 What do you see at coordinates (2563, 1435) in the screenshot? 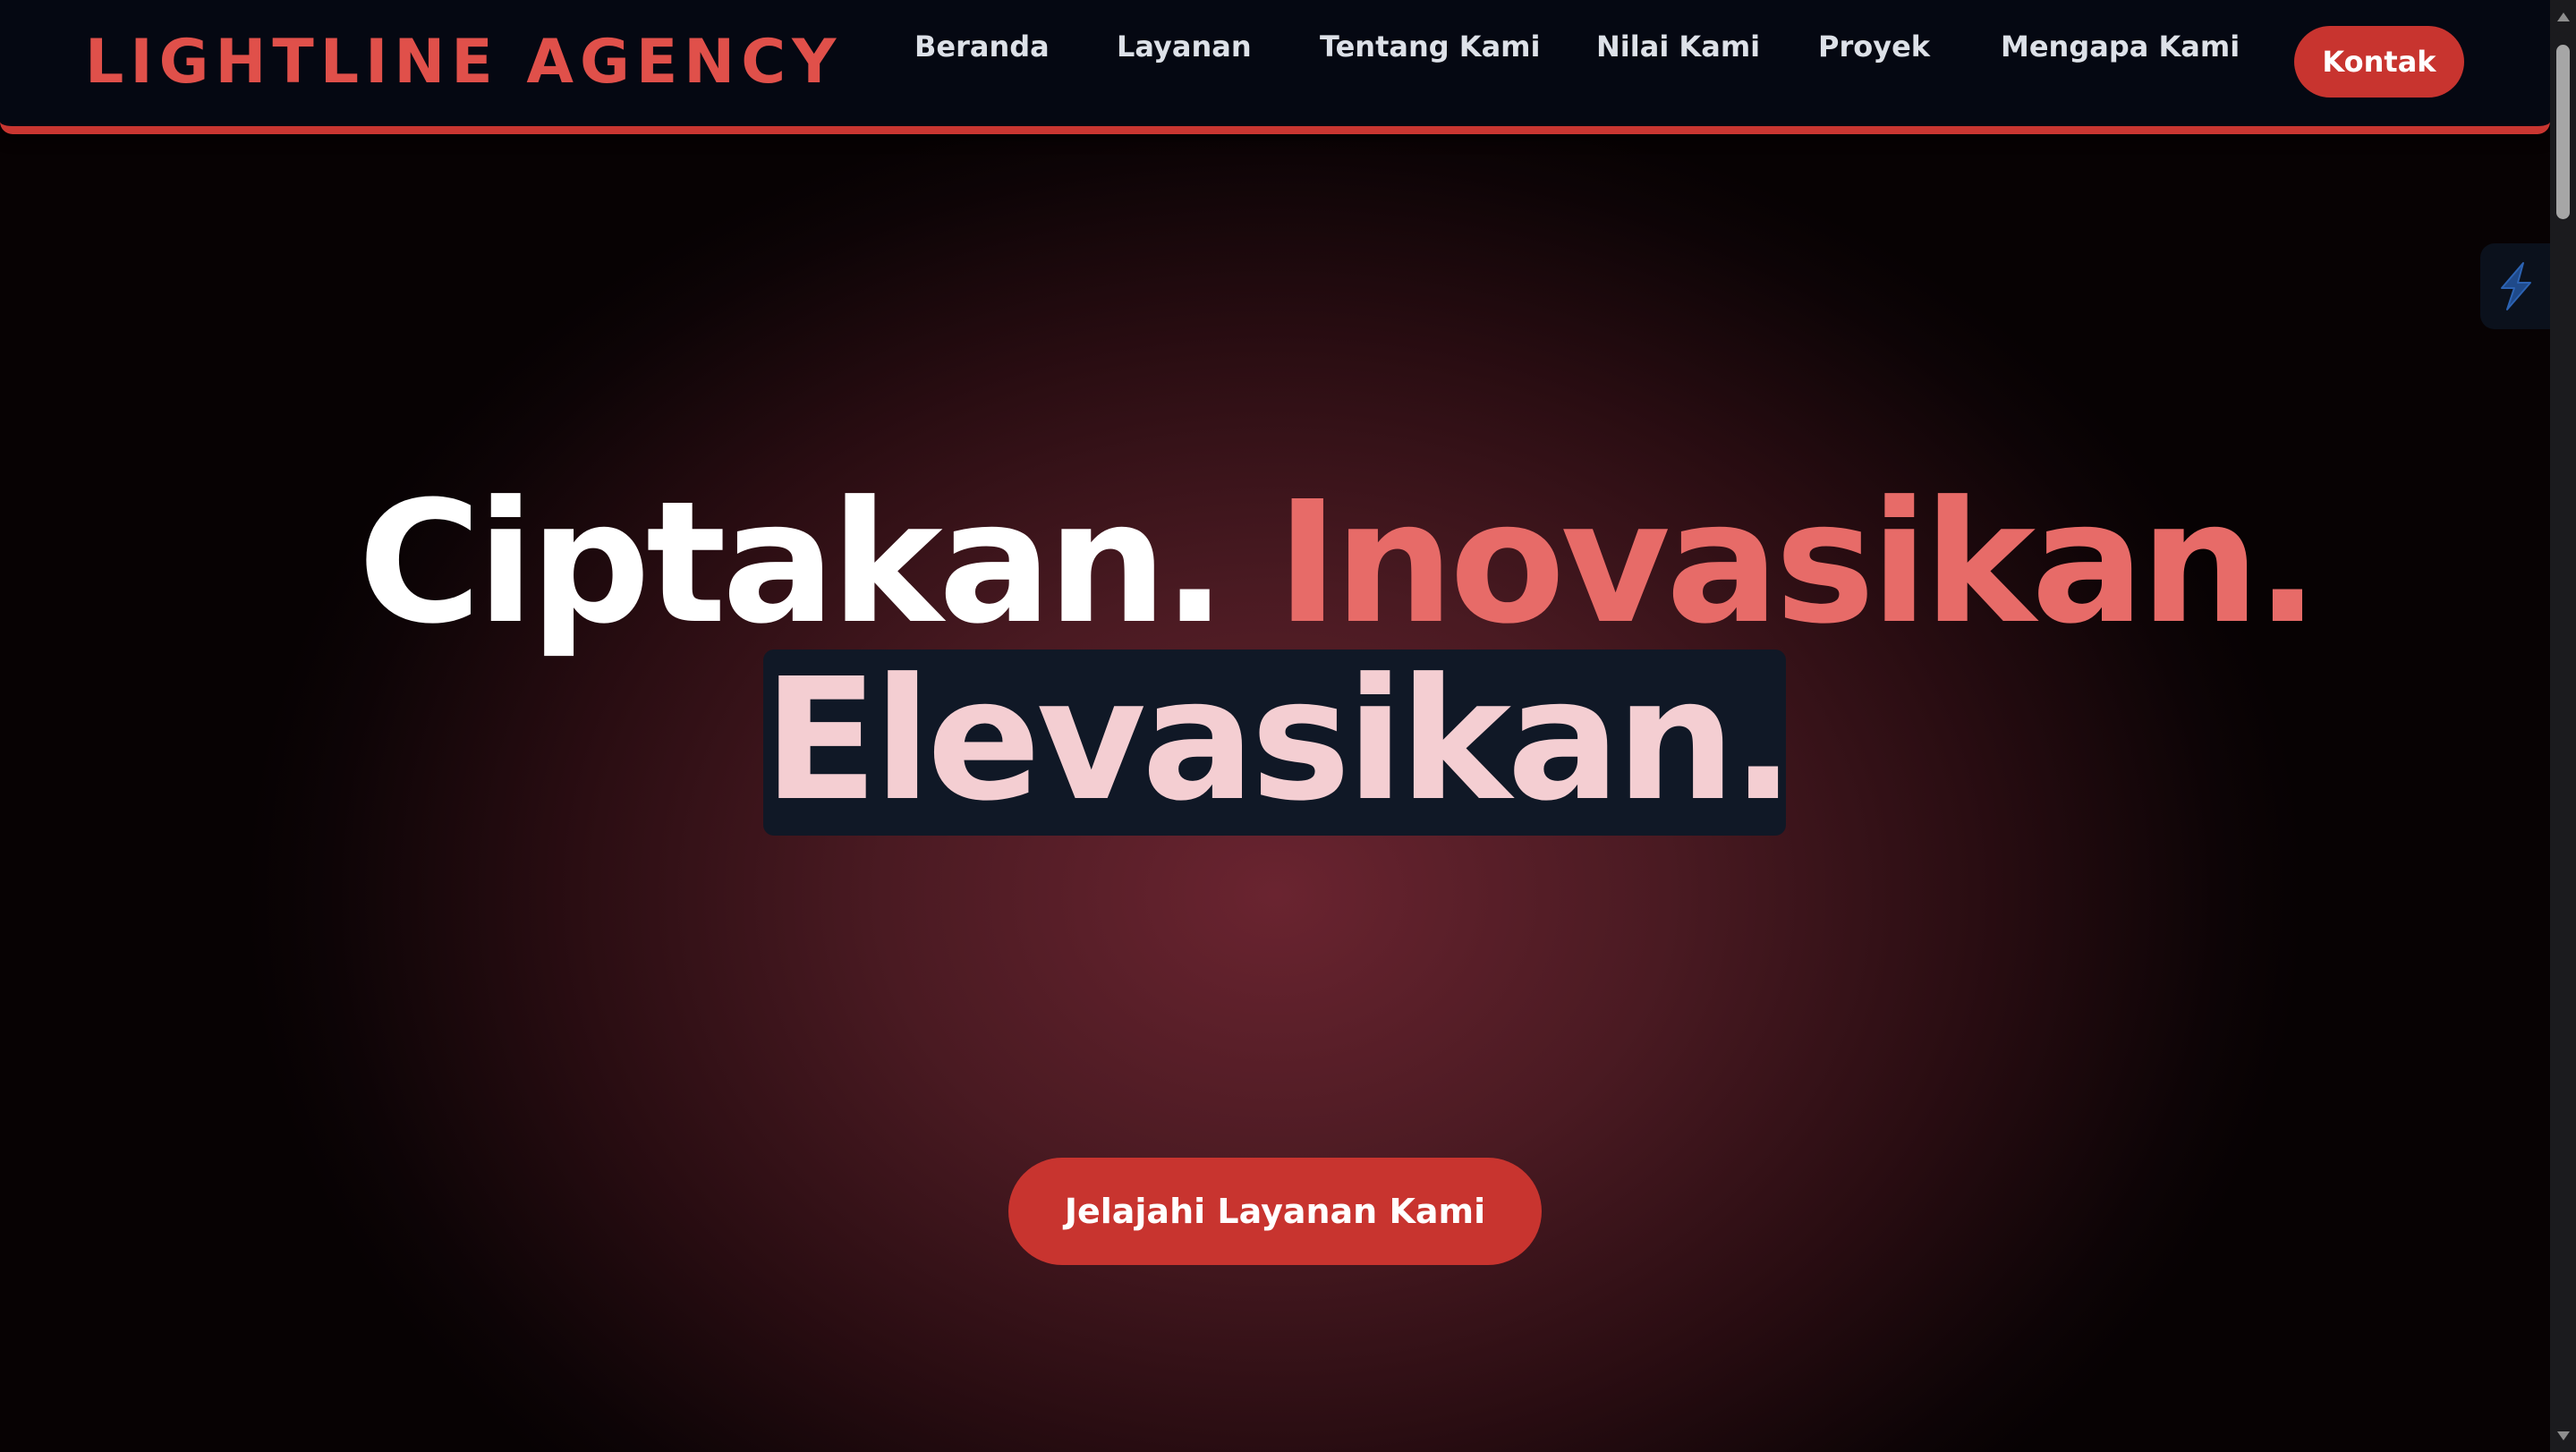
I see `scroll-down-arrow-icon` at bounding box center [2563, 1435].